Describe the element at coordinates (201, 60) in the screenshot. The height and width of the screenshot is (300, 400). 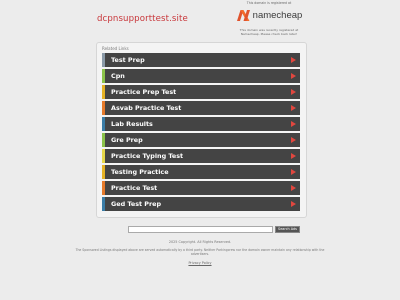
I see `related-link: Test Prep` at that location.